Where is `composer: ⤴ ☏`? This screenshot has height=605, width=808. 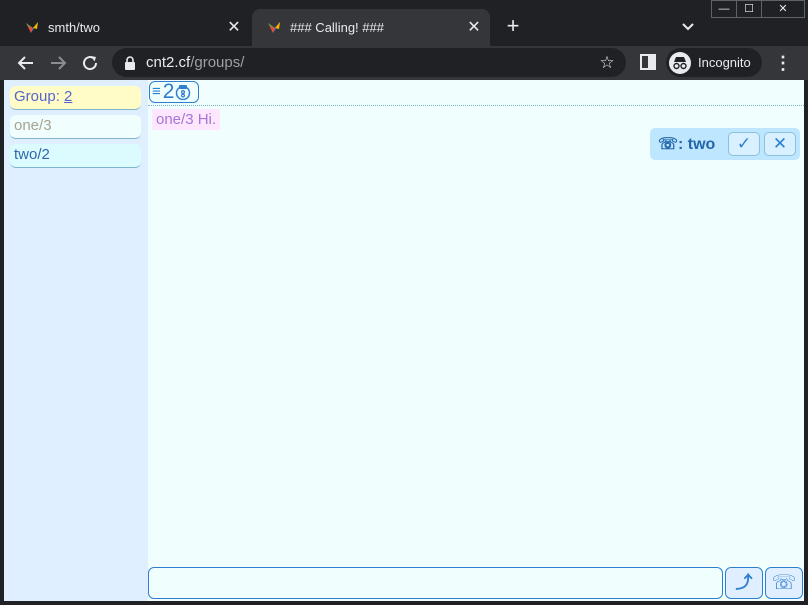
composer: ⤴ ☏ is located at coordinates (476, 583).